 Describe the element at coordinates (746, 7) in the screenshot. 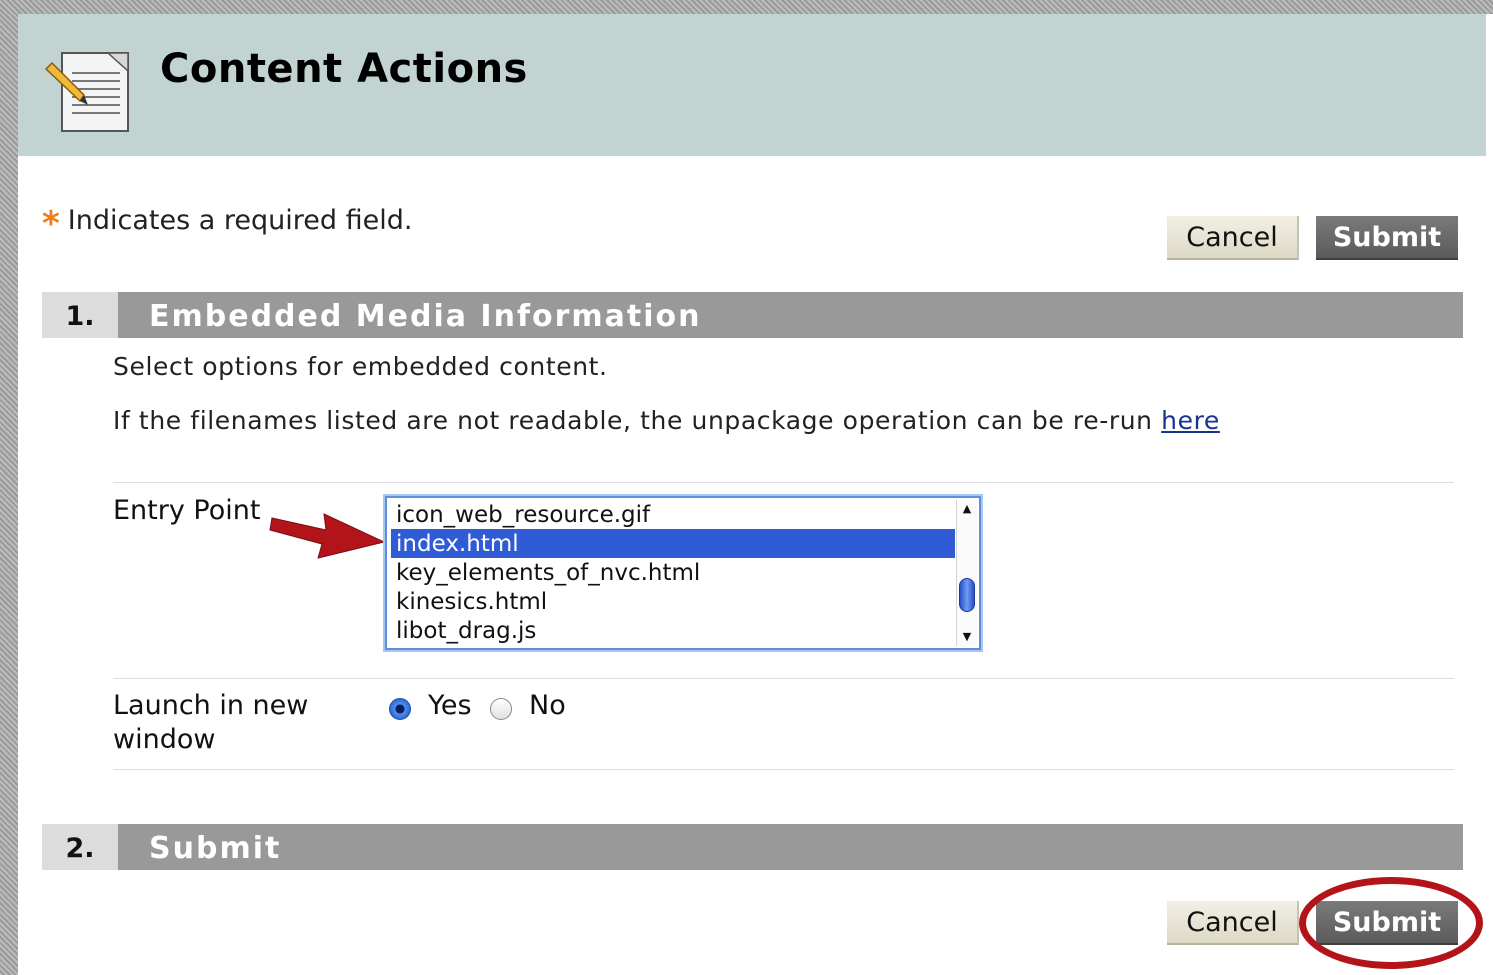

I see `window-top-border` at that location.